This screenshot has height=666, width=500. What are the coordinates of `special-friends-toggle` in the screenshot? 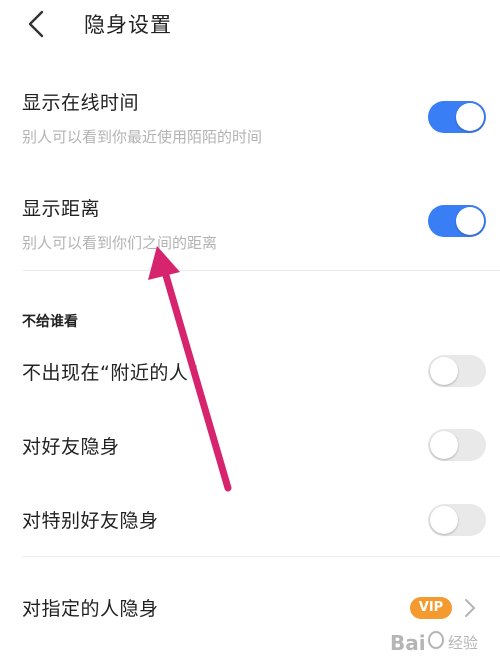 It's located at (457, 520).